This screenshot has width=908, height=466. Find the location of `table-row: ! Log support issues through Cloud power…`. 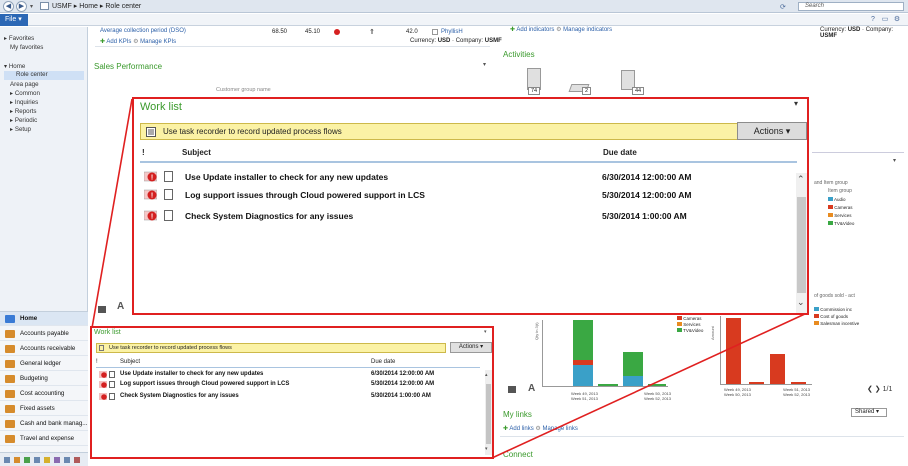

table-row: ! Log support issues through Cloud power… is located at coordinates (468, 195).